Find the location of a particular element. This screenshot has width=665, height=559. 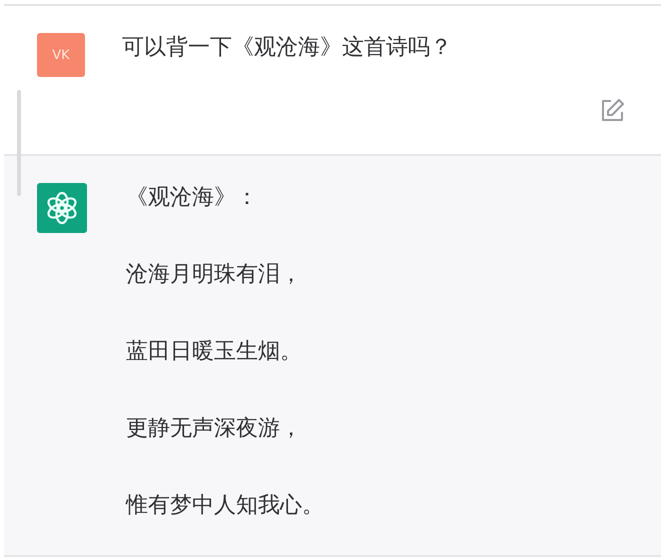

poem-line: 沧海月明珠有泪， is located at coordinates (214, 275).